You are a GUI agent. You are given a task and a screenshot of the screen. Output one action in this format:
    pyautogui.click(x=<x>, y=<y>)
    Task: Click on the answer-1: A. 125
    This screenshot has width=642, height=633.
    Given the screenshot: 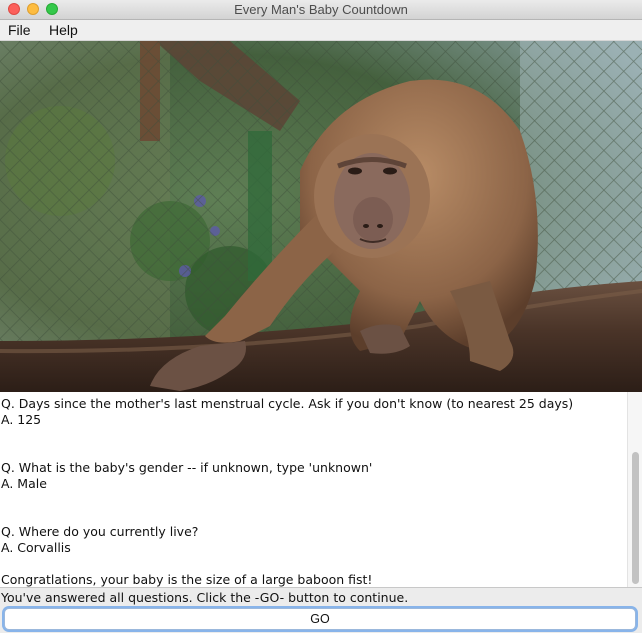 What is the action you would take?
    pyautogui.click(x=21, y=419)
    